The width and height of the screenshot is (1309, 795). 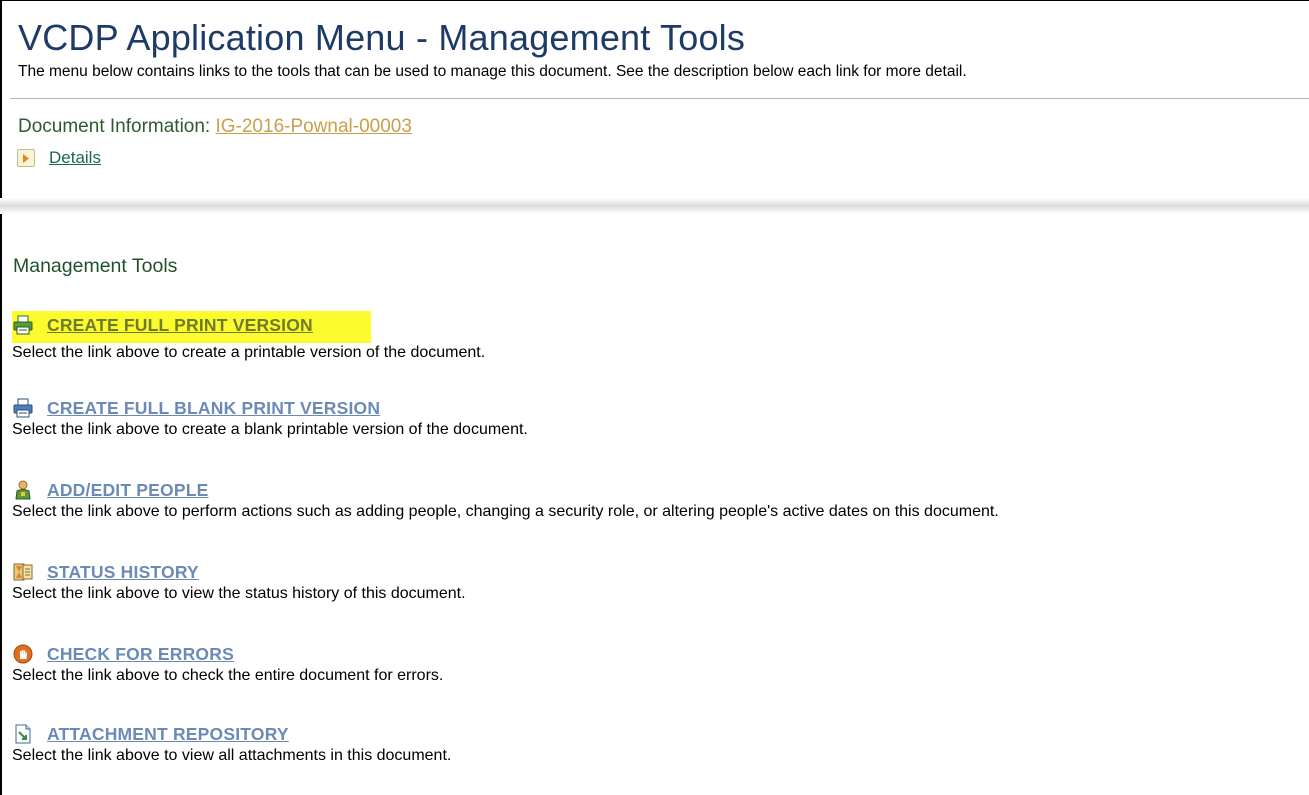 I want to click on document-info-label: Document Information:, so click(x=117, y=126).